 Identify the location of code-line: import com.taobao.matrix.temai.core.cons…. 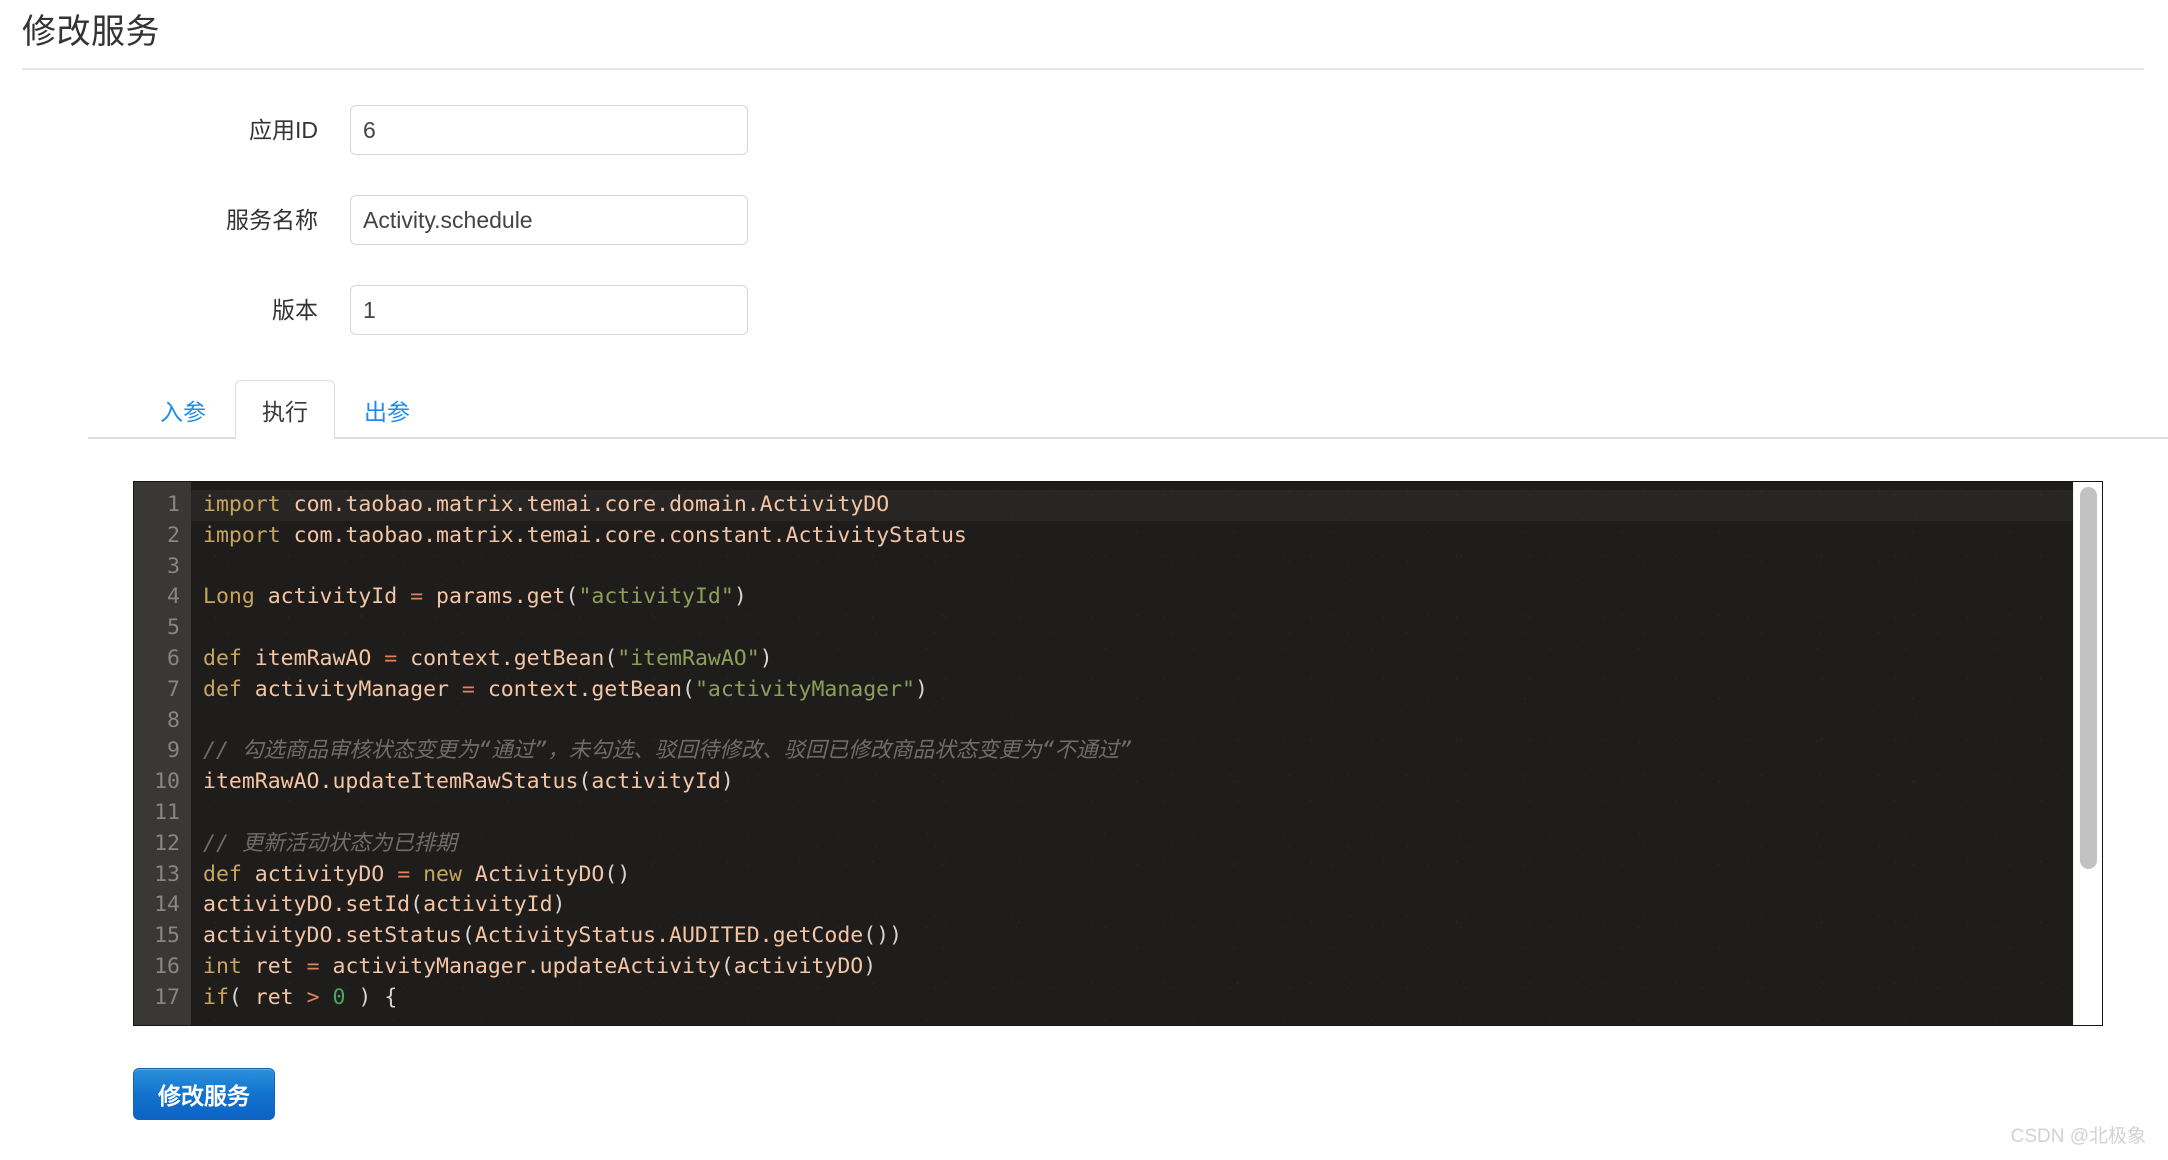
(585, 535).